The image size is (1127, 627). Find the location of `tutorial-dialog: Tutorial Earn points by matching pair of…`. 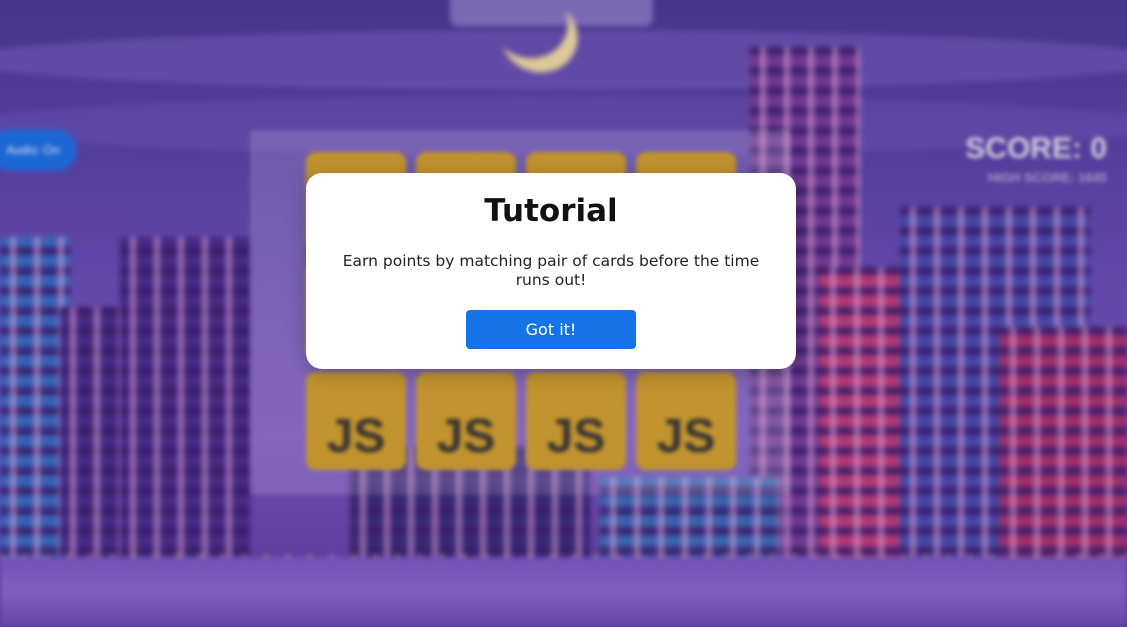

tutorial-dialog: Tutorial Earn points by matching pair of… is located at coordinates (551, 271).